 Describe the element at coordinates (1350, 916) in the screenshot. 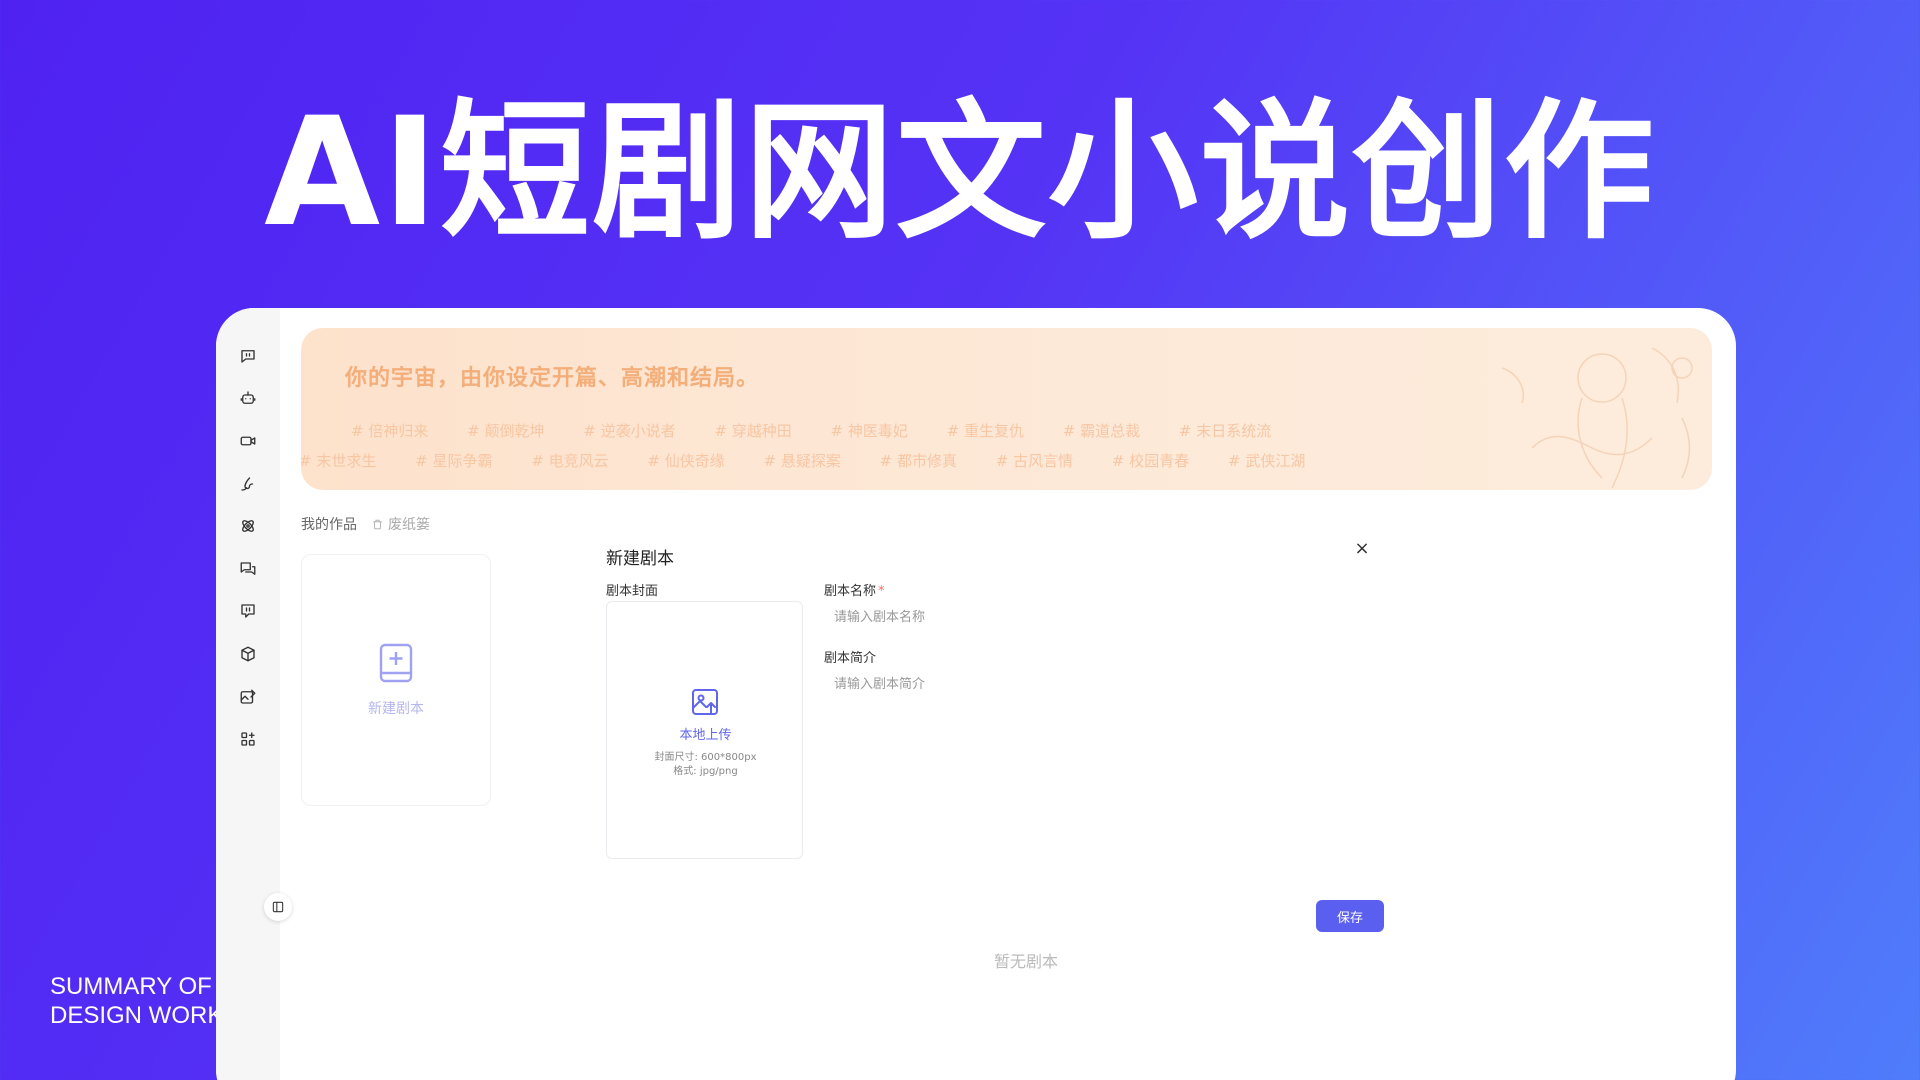

I see `save-button: 保存` at that location.